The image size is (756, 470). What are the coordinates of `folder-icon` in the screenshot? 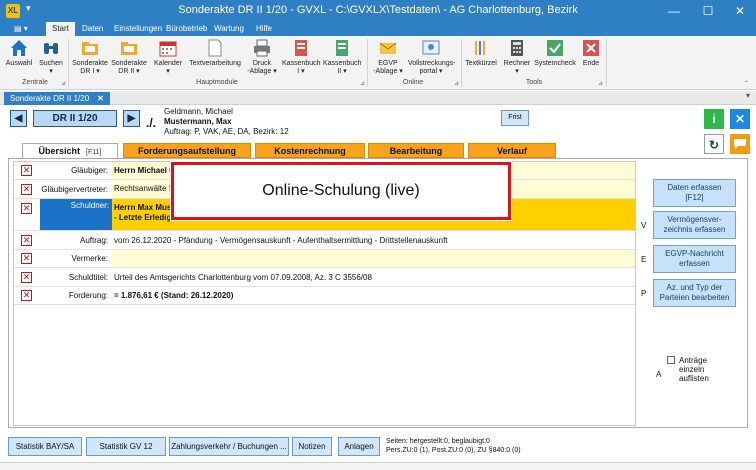 It's located at (90, 48).